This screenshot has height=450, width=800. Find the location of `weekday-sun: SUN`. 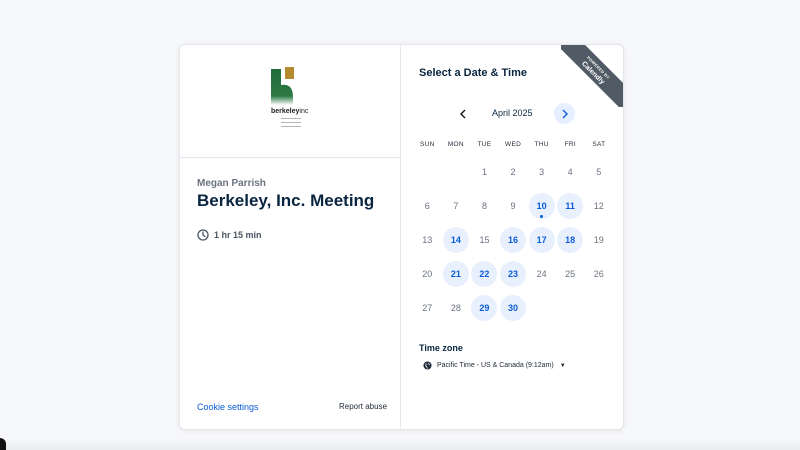

weekday-sun: SUN is located at coordinates (427, 144).